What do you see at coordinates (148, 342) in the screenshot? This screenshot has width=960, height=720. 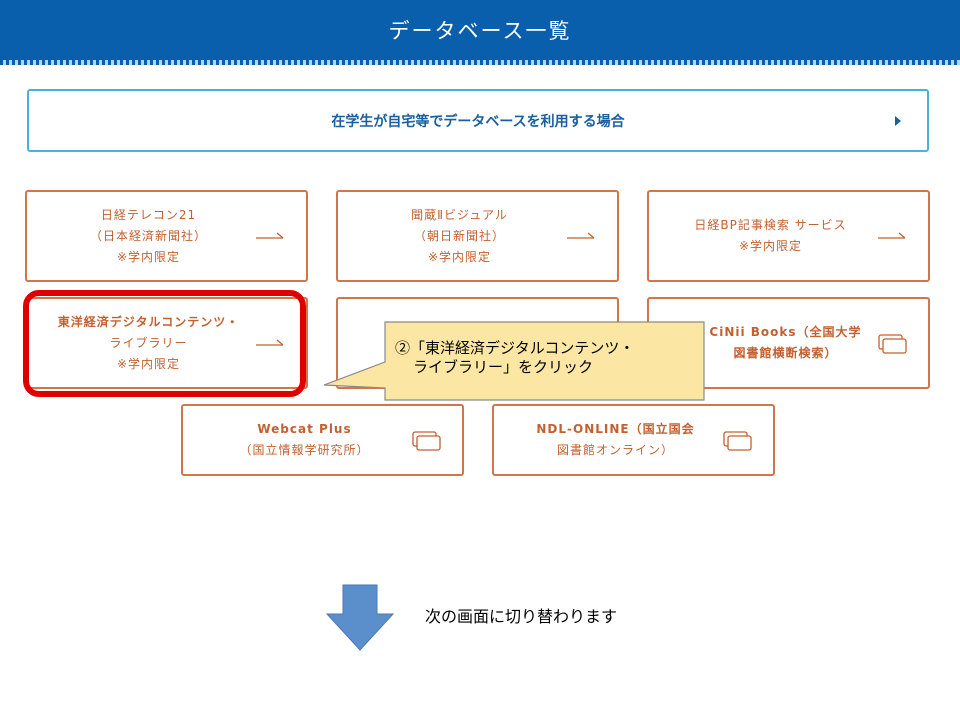 I see `card-subtitle: ライブラリー` at bounding box center [148, 342].